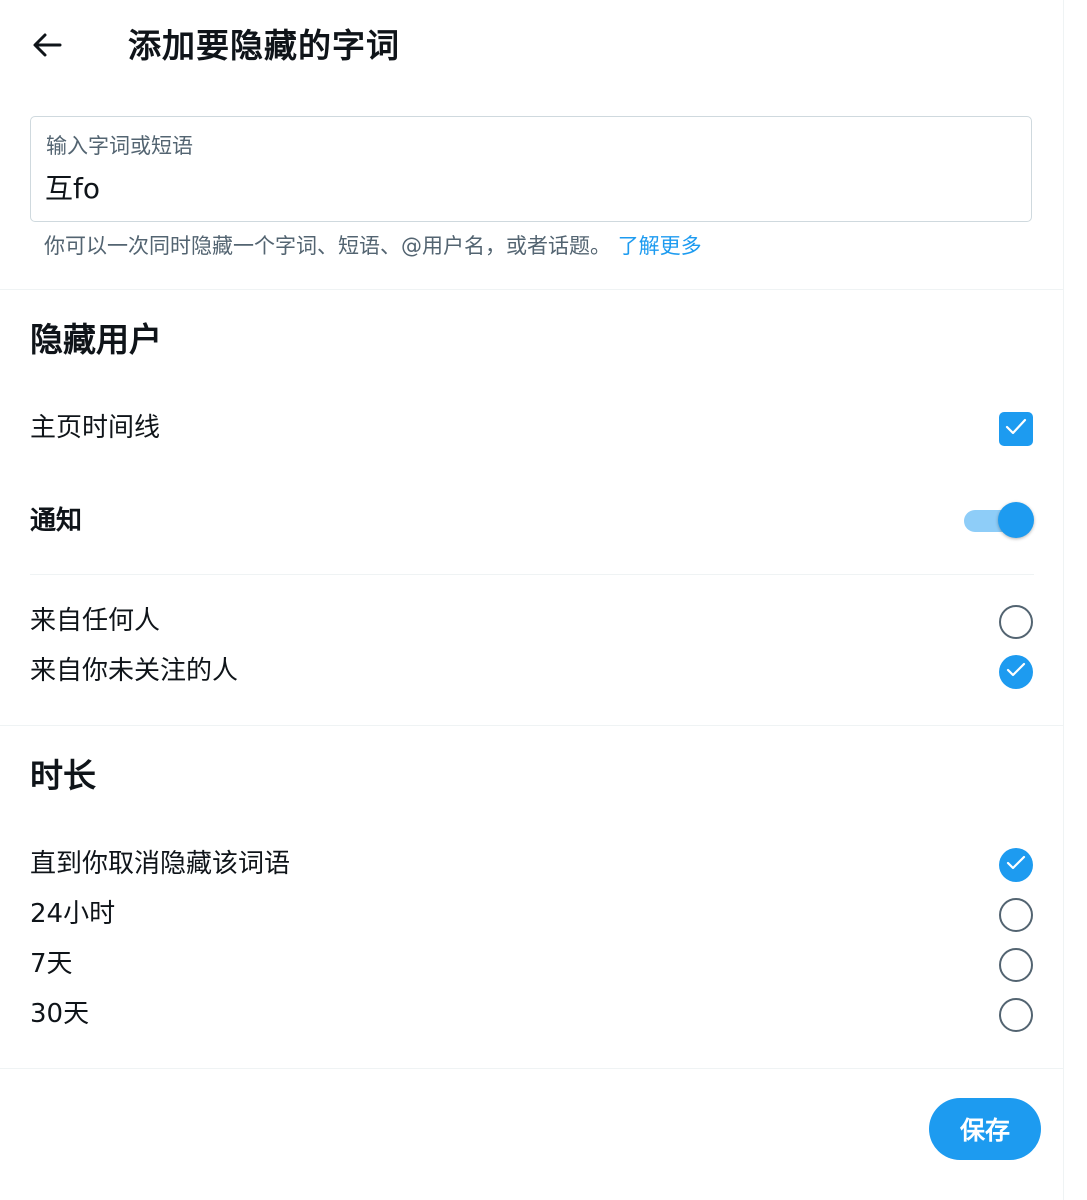  What do you see at coordinates (63, 775) in the screenshot?
I see `duration-title: 时长` at bounding box center [63, 775].